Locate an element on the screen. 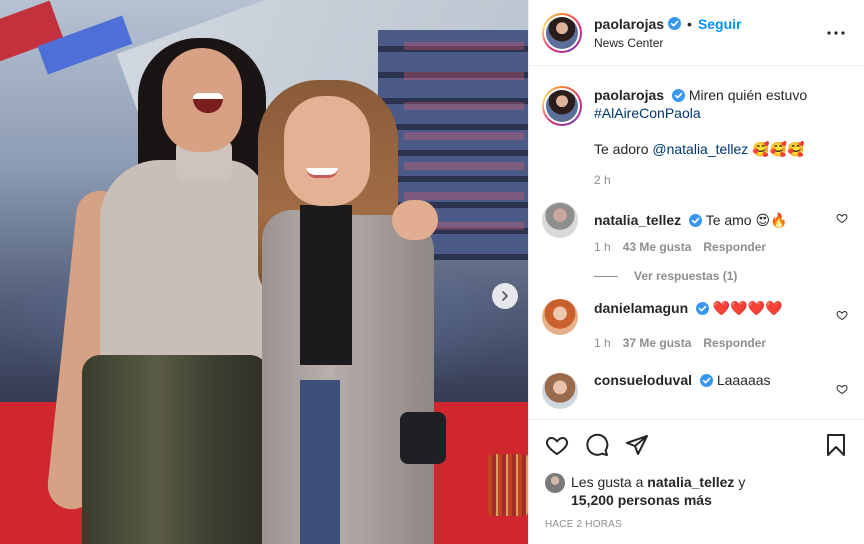  share-icon is located at coordinates (637, 445).